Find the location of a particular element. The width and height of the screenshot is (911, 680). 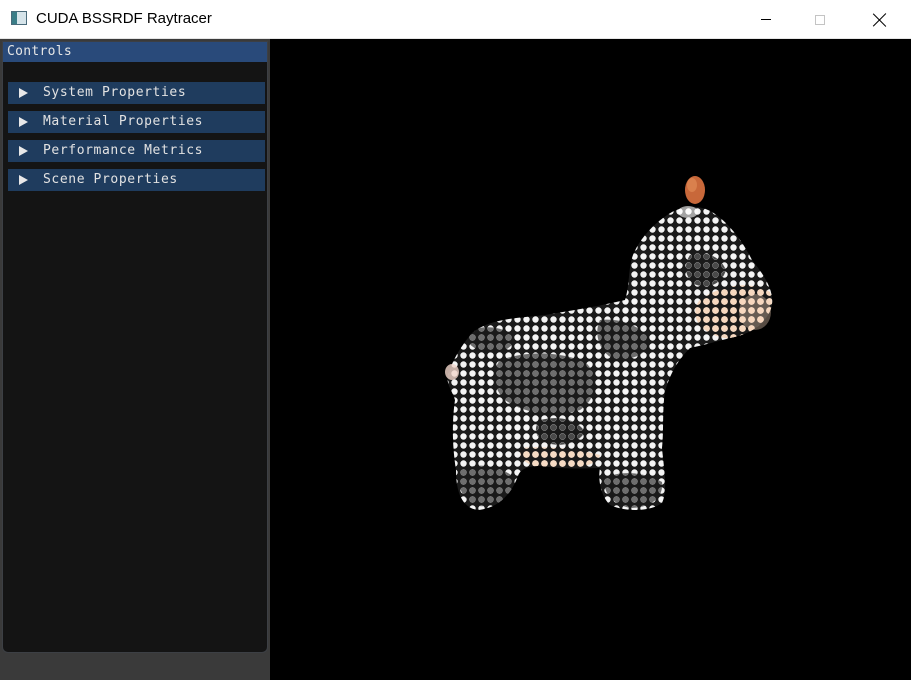

header-performance-metrics: Performance Metrics is located at coordinates (136, 151).